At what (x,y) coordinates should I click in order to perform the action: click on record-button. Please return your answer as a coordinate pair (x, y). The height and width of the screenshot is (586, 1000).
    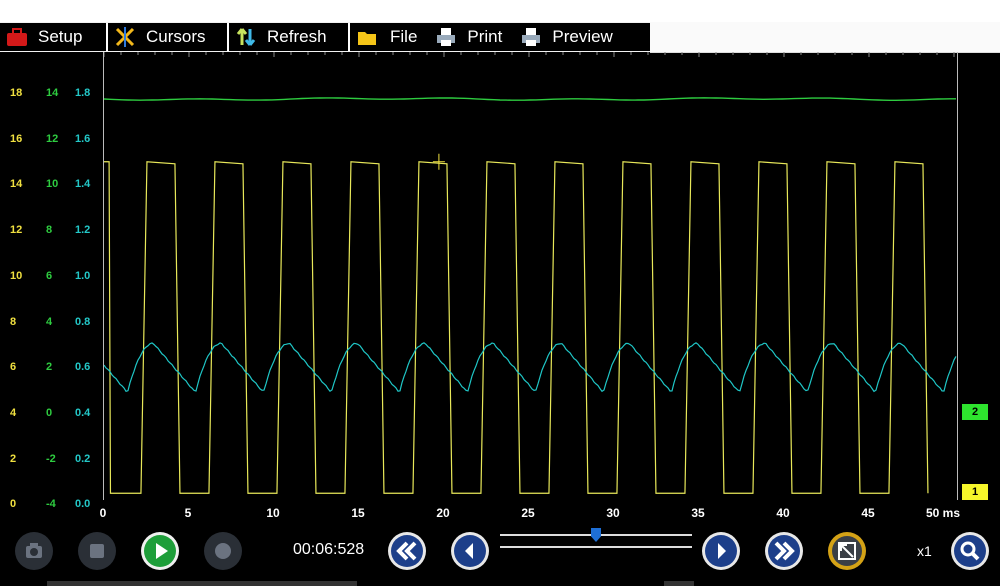
    Looking at the image, I should click on (223, 551).